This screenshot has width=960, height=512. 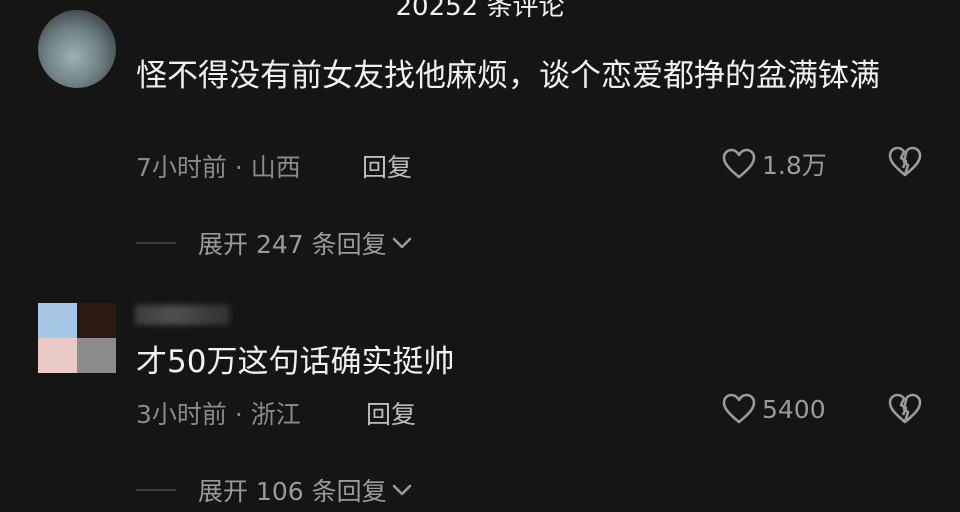 What do you see at coordinates (480, 11) in the screenshot?
I see `comment-count-title: 20252 条评论` at bounding box center [480, 11].